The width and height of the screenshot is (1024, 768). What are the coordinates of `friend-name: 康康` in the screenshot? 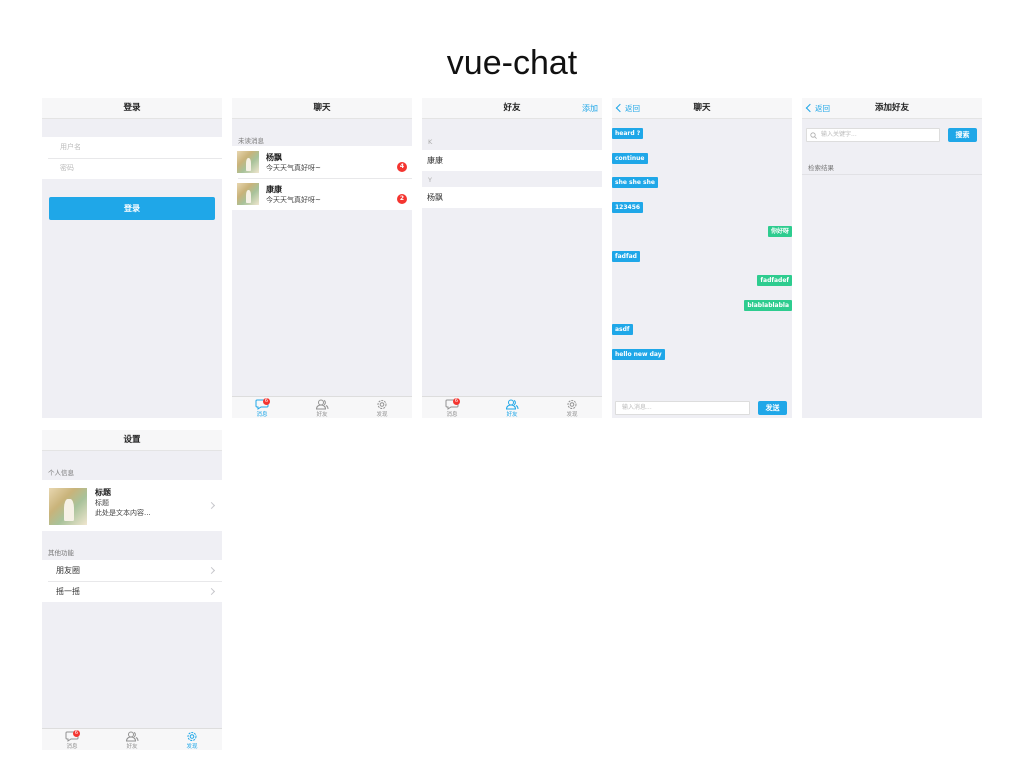 It's located at (435, 160).